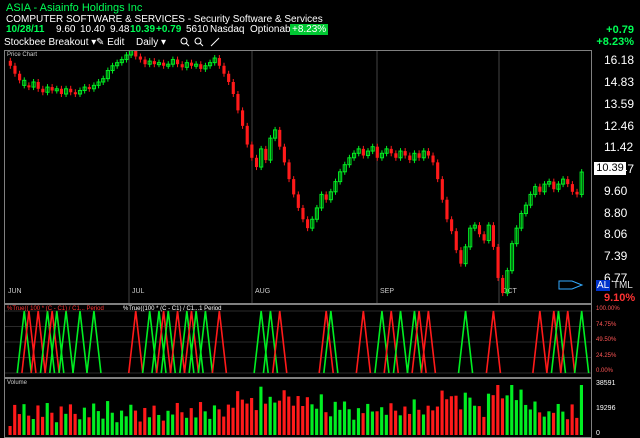 The image size is (640, 438). Describe the element at coordinates (66, 29) in the screenshot. I see `quote-open: 9.60` at that location.